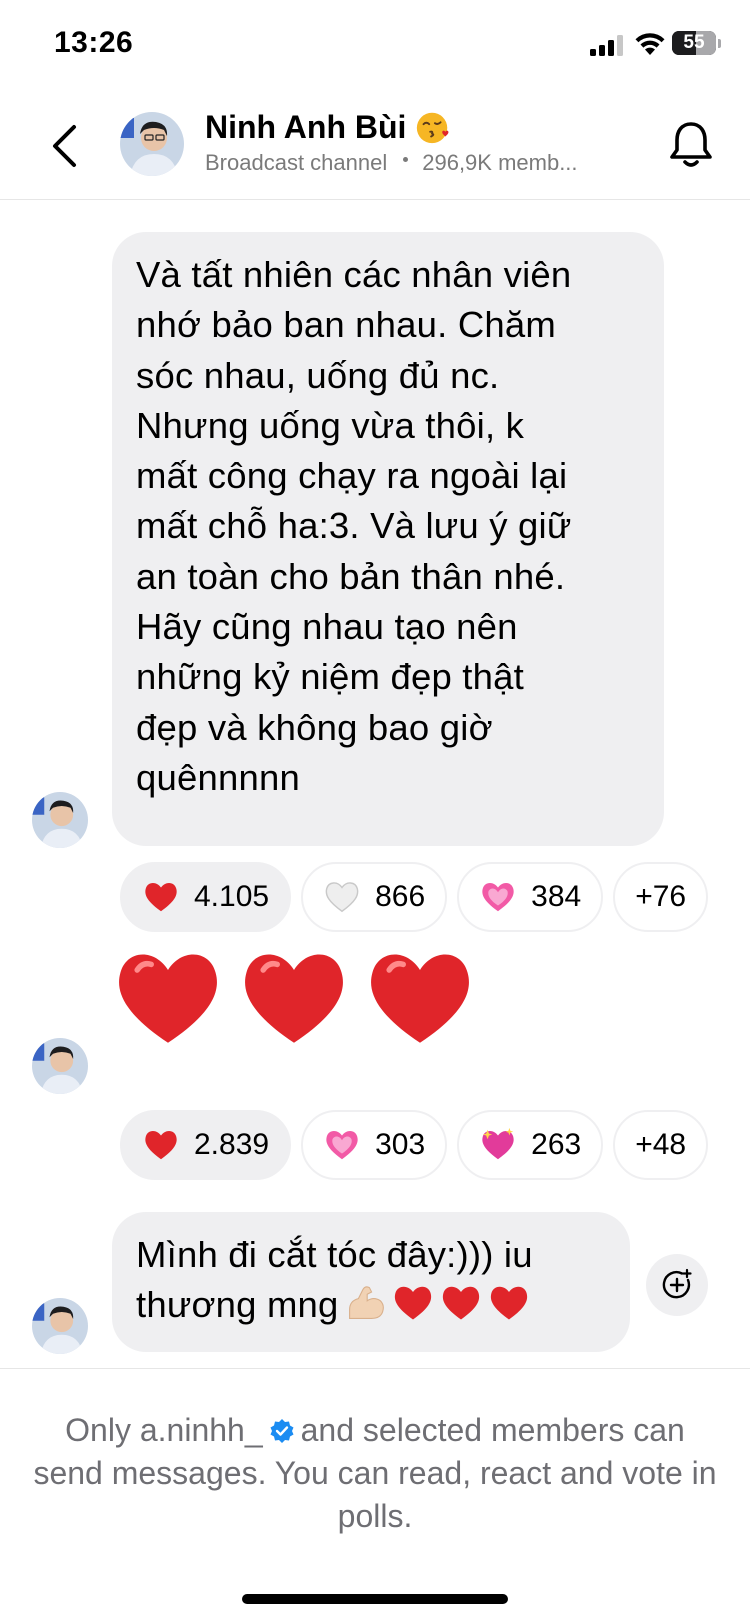 The width and height of the screenshot is (750, 1624). I want to click on battery-tip, so click(719, 43).